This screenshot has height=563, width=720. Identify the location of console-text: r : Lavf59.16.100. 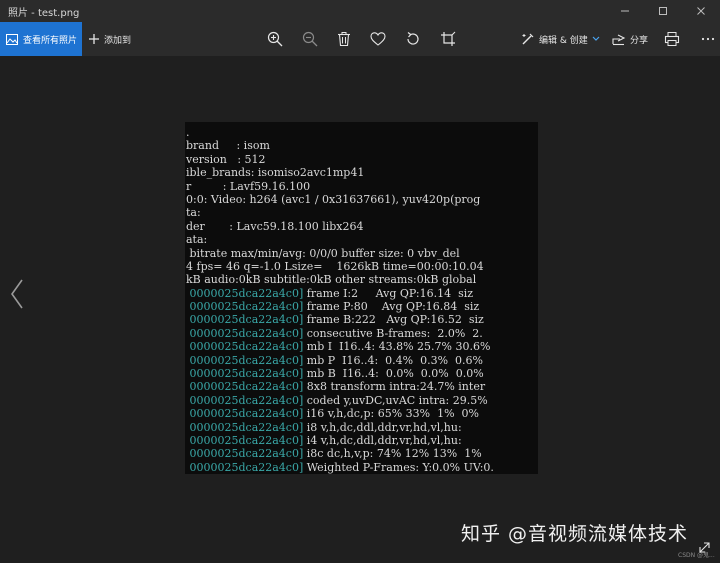
(248, 186).